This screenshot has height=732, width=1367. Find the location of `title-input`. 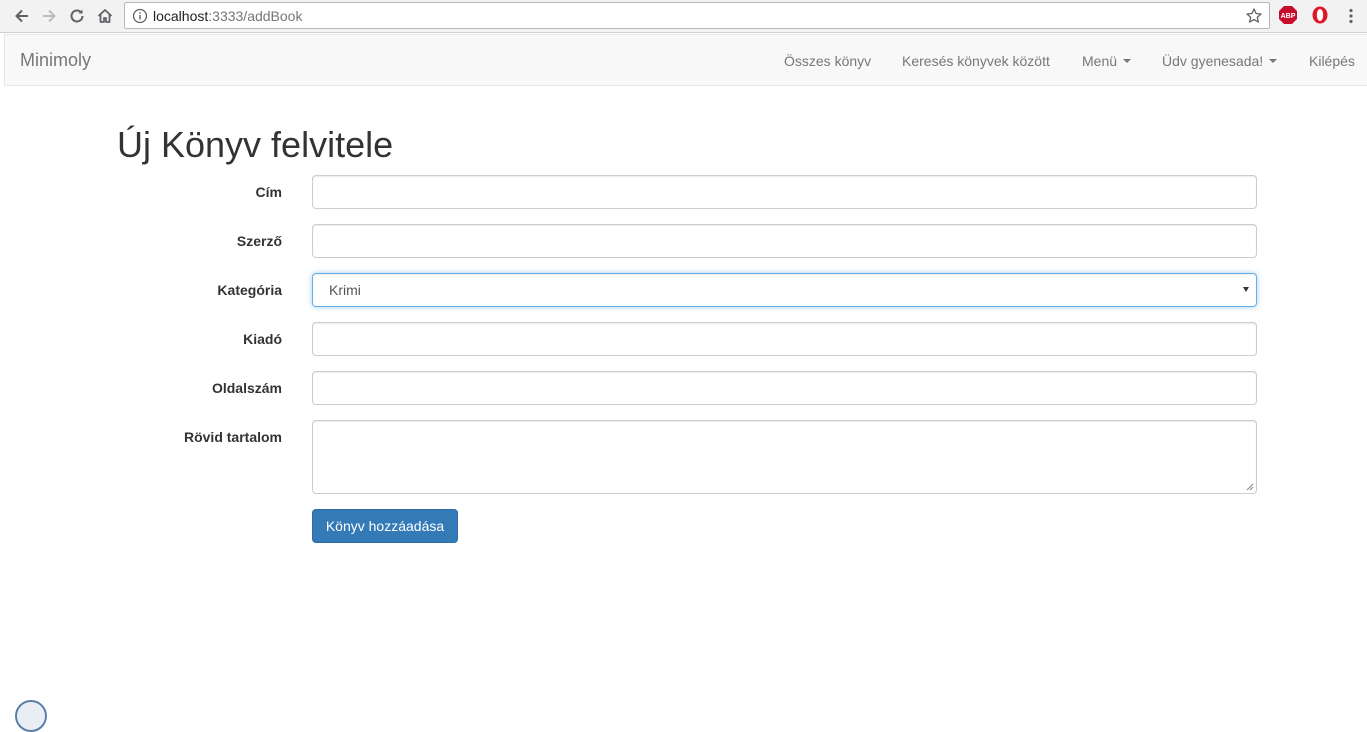

title-input is located at coordinates (784, 192).